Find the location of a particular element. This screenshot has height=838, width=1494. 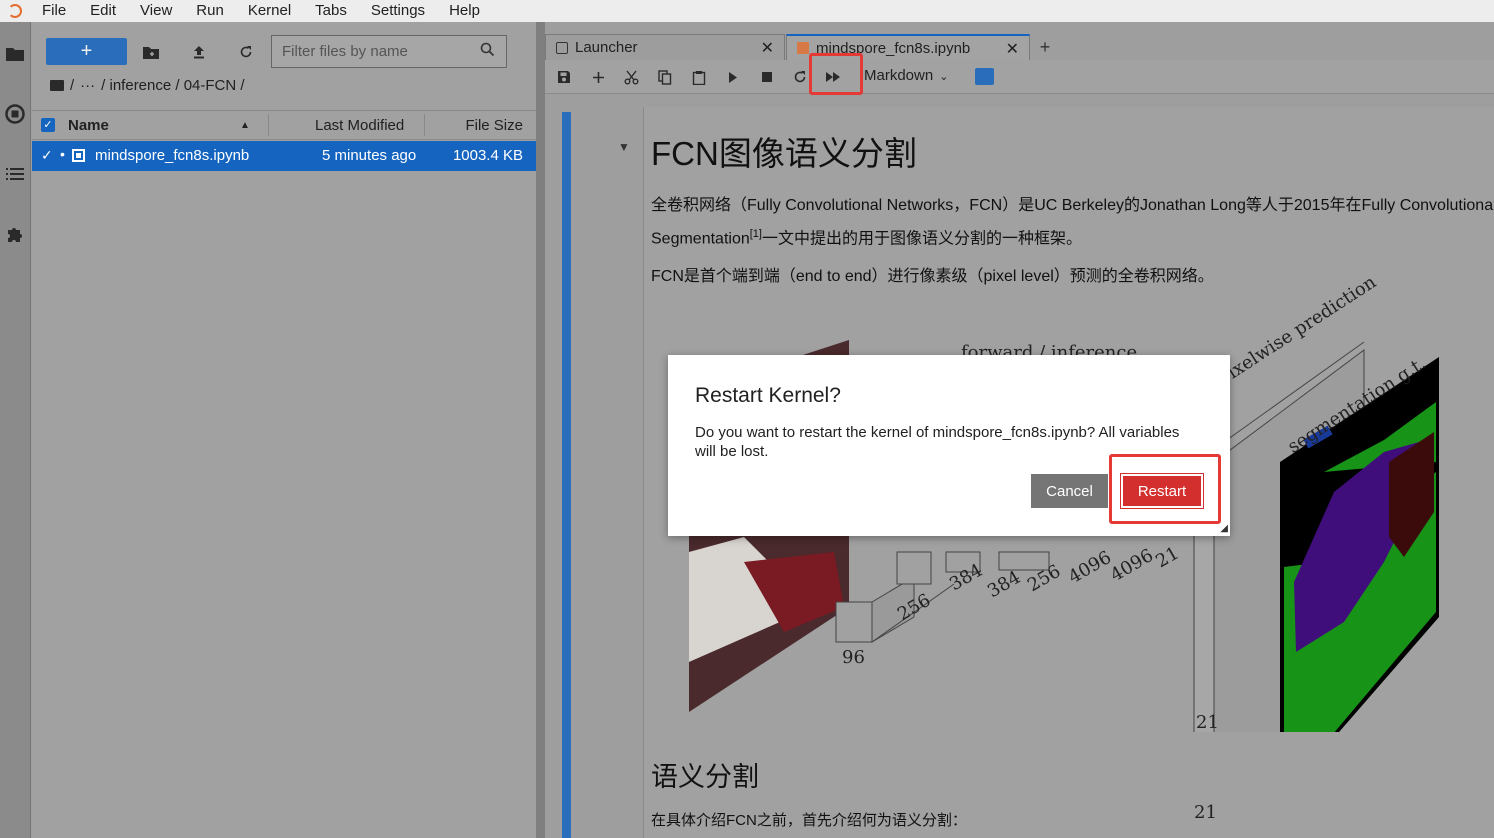

breadcrumb-path: / inference / 04-FCN / is located at coordinates (172, 85).